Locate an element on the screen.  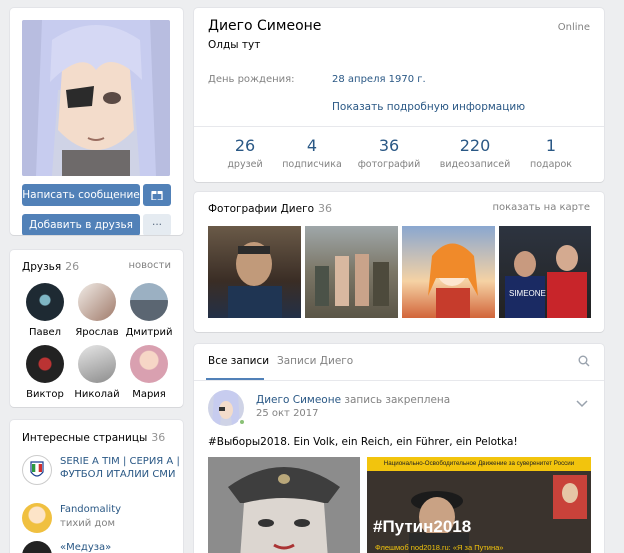
chevron-down-icon is located at coordinates (582, 404).